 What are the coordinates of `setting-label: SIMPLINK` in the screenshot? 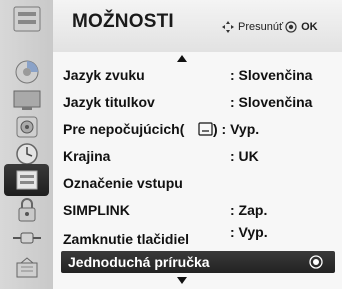 It's located at (96, 210).